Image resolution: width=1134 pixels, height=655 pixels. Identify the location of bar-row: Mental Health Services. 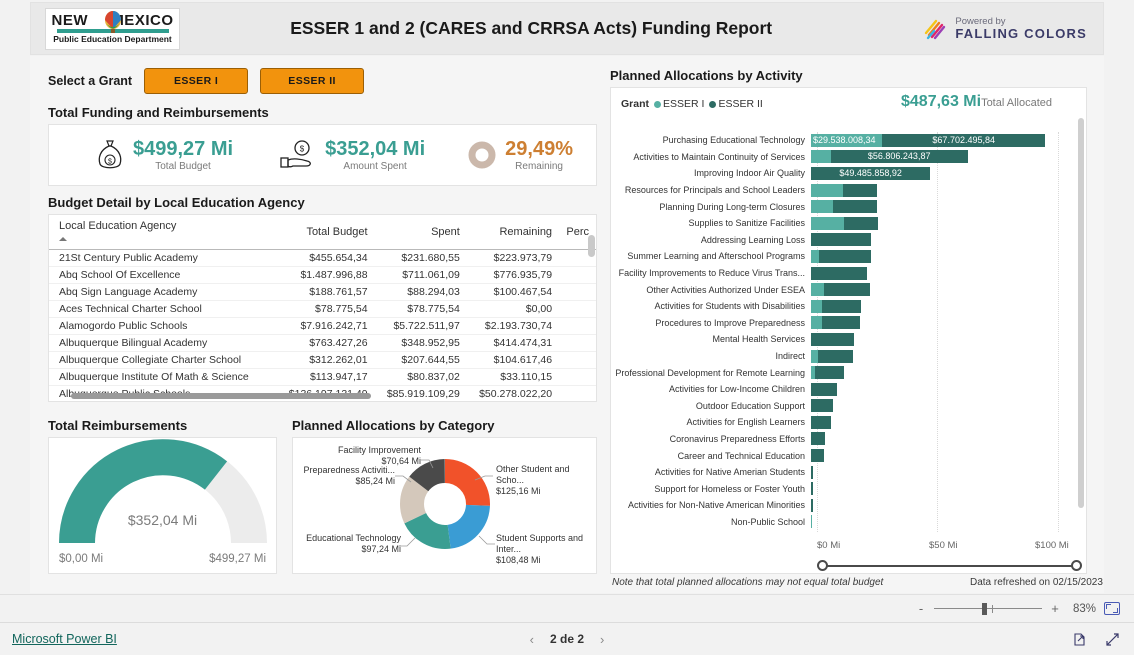
(849, 339).